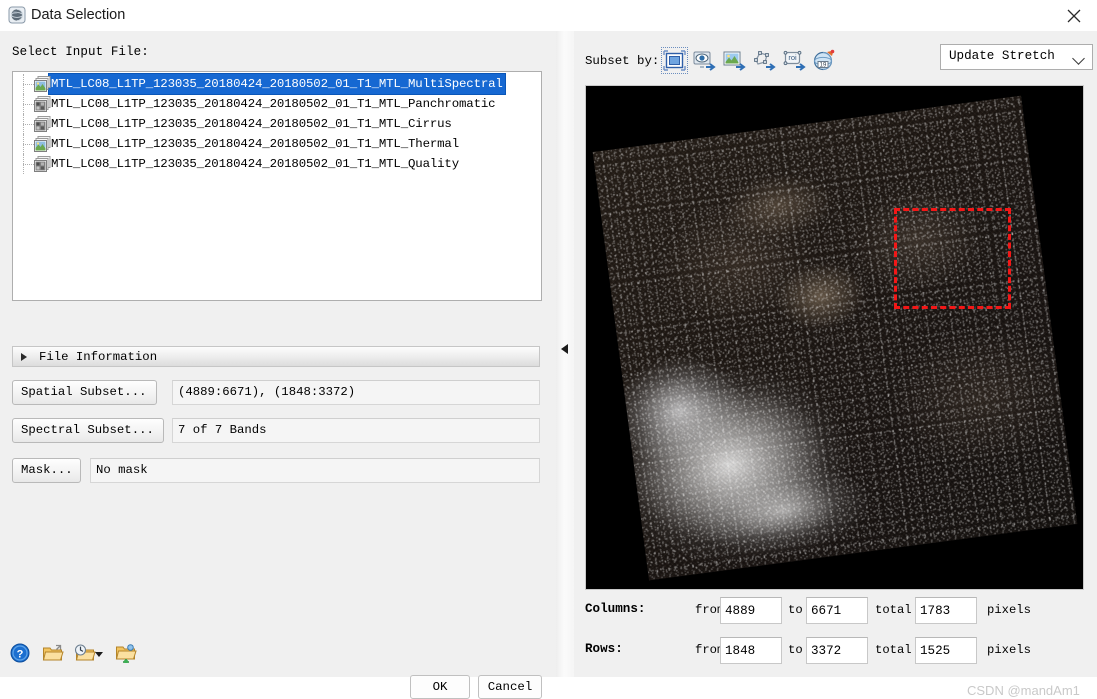 This screenshot has height=699, width=1097. I want to click on subset-by-roi-icon: roi, so click(794, 60).